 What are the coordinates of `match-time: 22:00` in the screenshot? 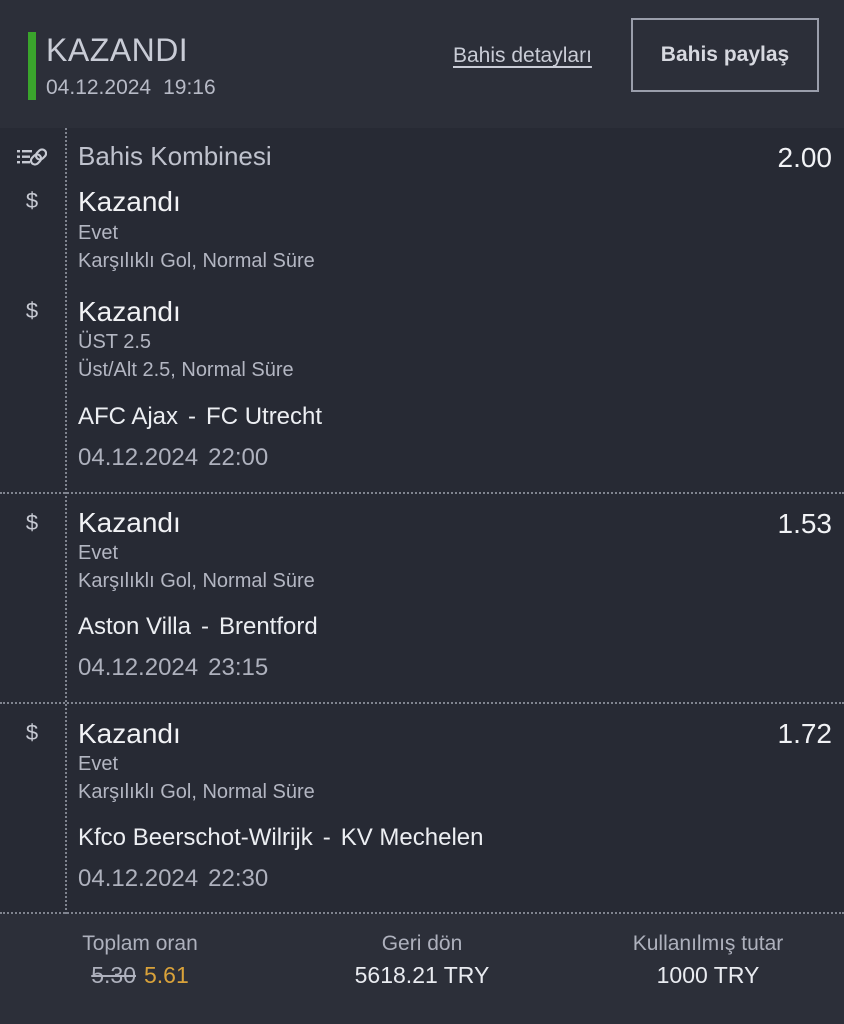 It's located at (238, 457).